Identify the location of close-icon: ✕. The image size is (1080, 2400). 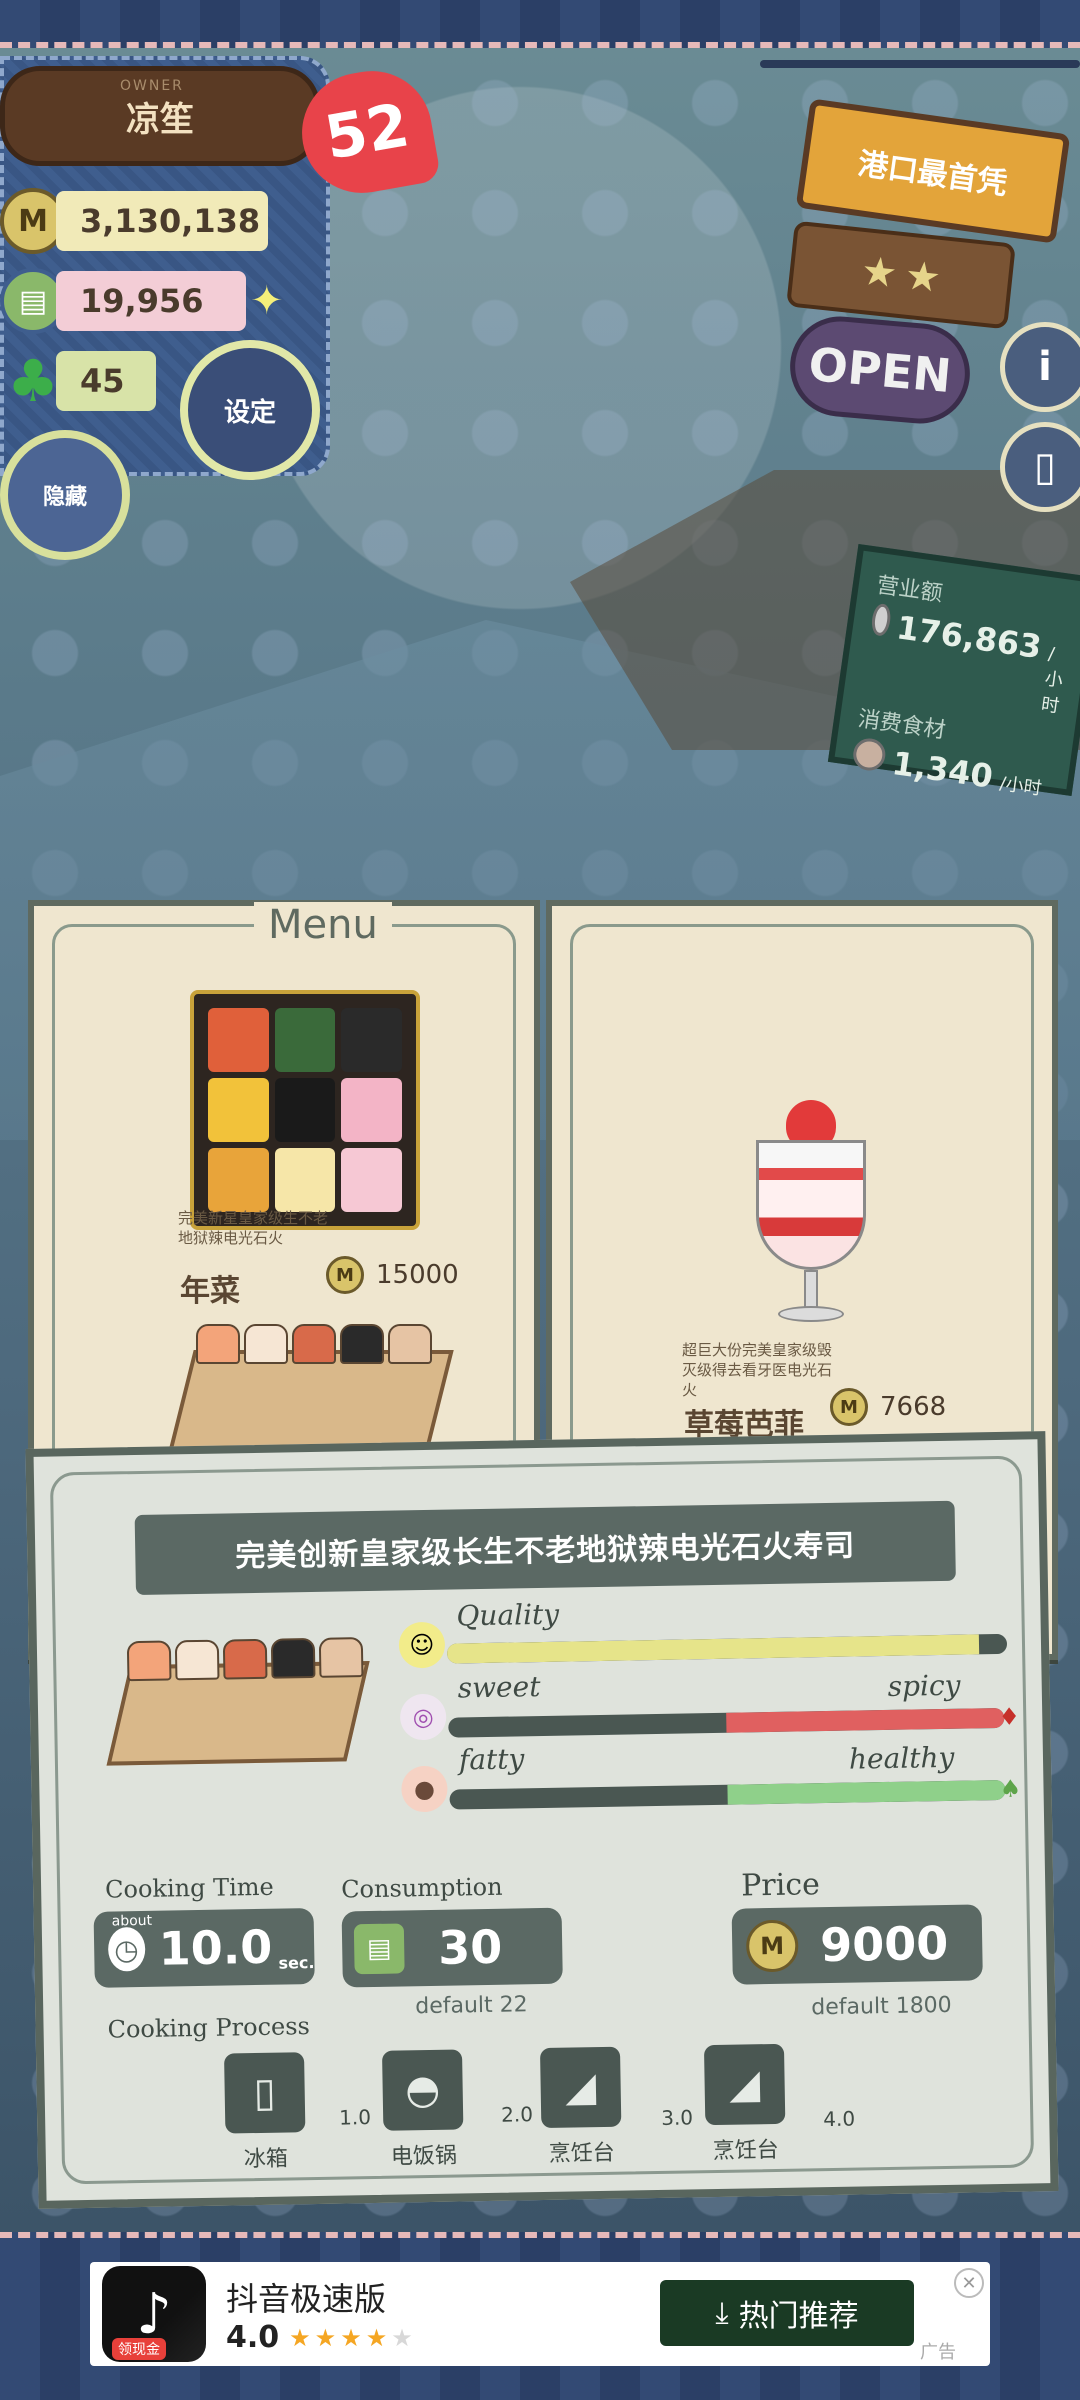
(969, 2283).